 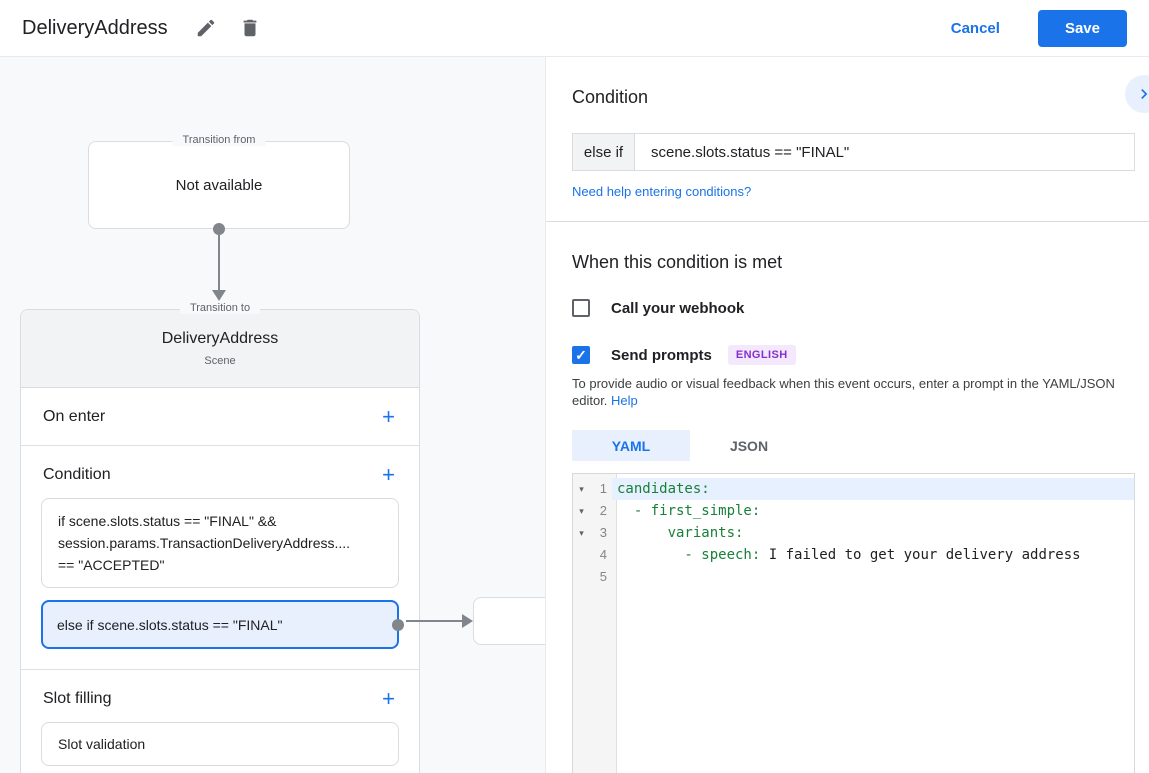 I want to click on add-on-enter-button: +, so click(x=388, y=416).